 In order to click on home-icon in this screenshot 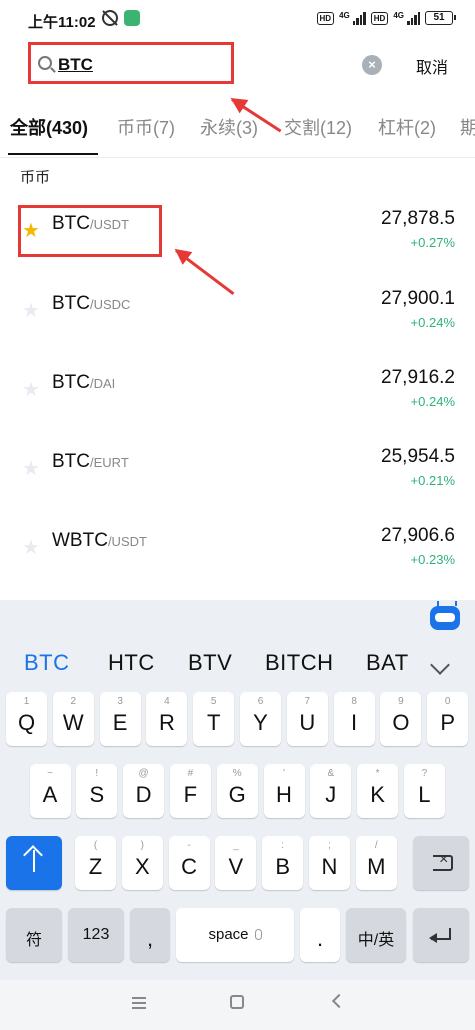, I will do `click(237, 1002)`.